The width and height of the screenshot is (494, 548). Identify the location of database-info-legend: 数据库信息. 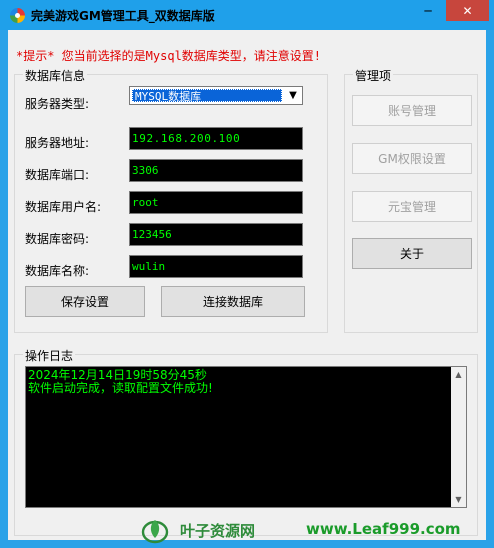
(55, 75).